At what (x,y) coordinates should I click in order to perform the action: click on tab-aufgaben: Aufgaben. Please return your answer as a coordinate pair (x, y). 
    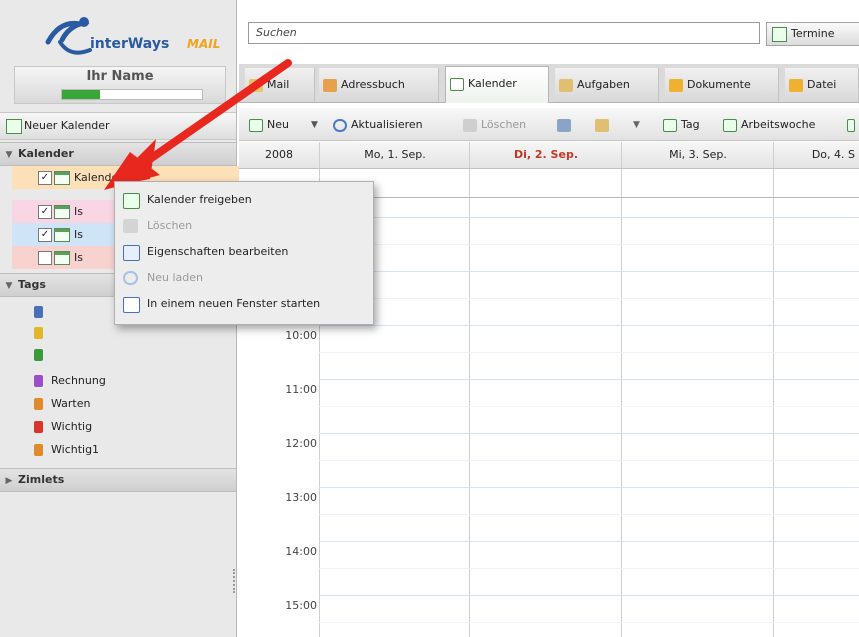
    Looking at the image, I should click on (607, 85).